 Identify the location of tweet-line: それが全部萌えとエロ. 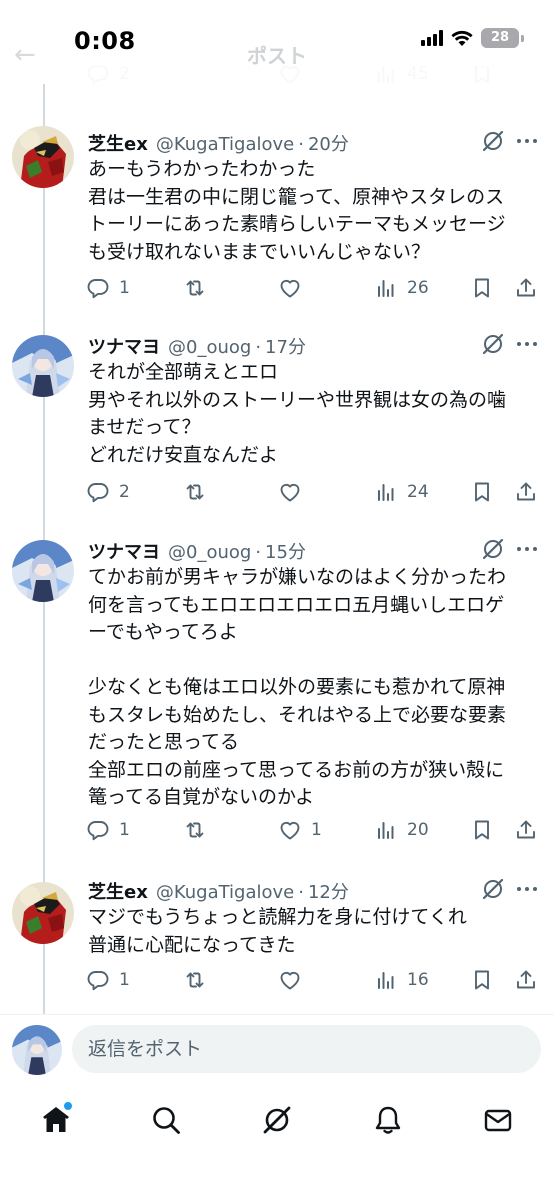
(183, 372).